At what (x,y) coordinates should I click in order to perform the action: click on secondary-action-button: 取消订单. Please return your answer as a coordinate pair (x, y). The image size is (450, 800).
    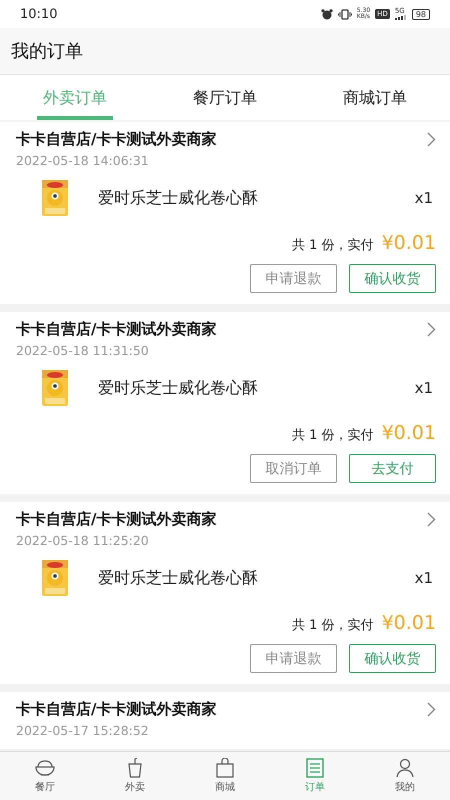
    Looking at the image, I should click on (293, 468).